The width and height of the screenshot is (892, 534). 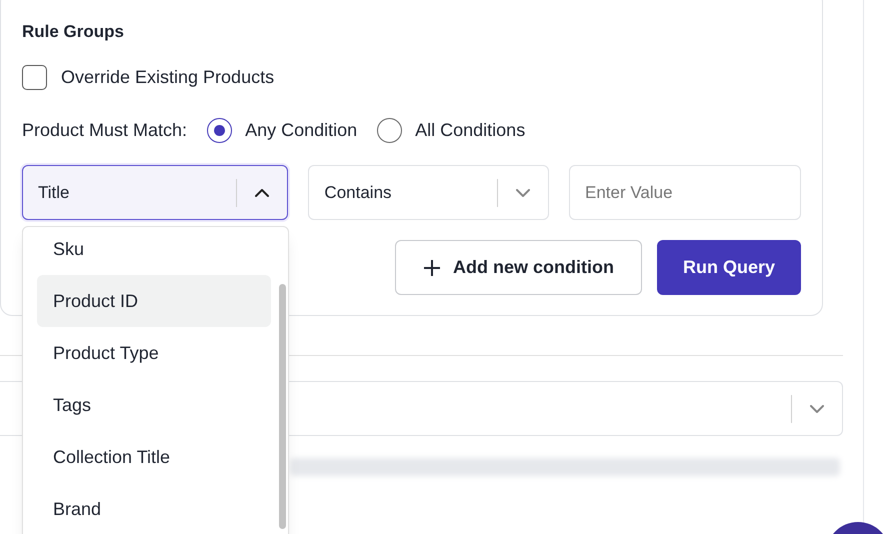 What do you see at coordinates (154, 353) in the screenshot?
I see `dropdown-option: Product Type` at bounding box center [154, 353].